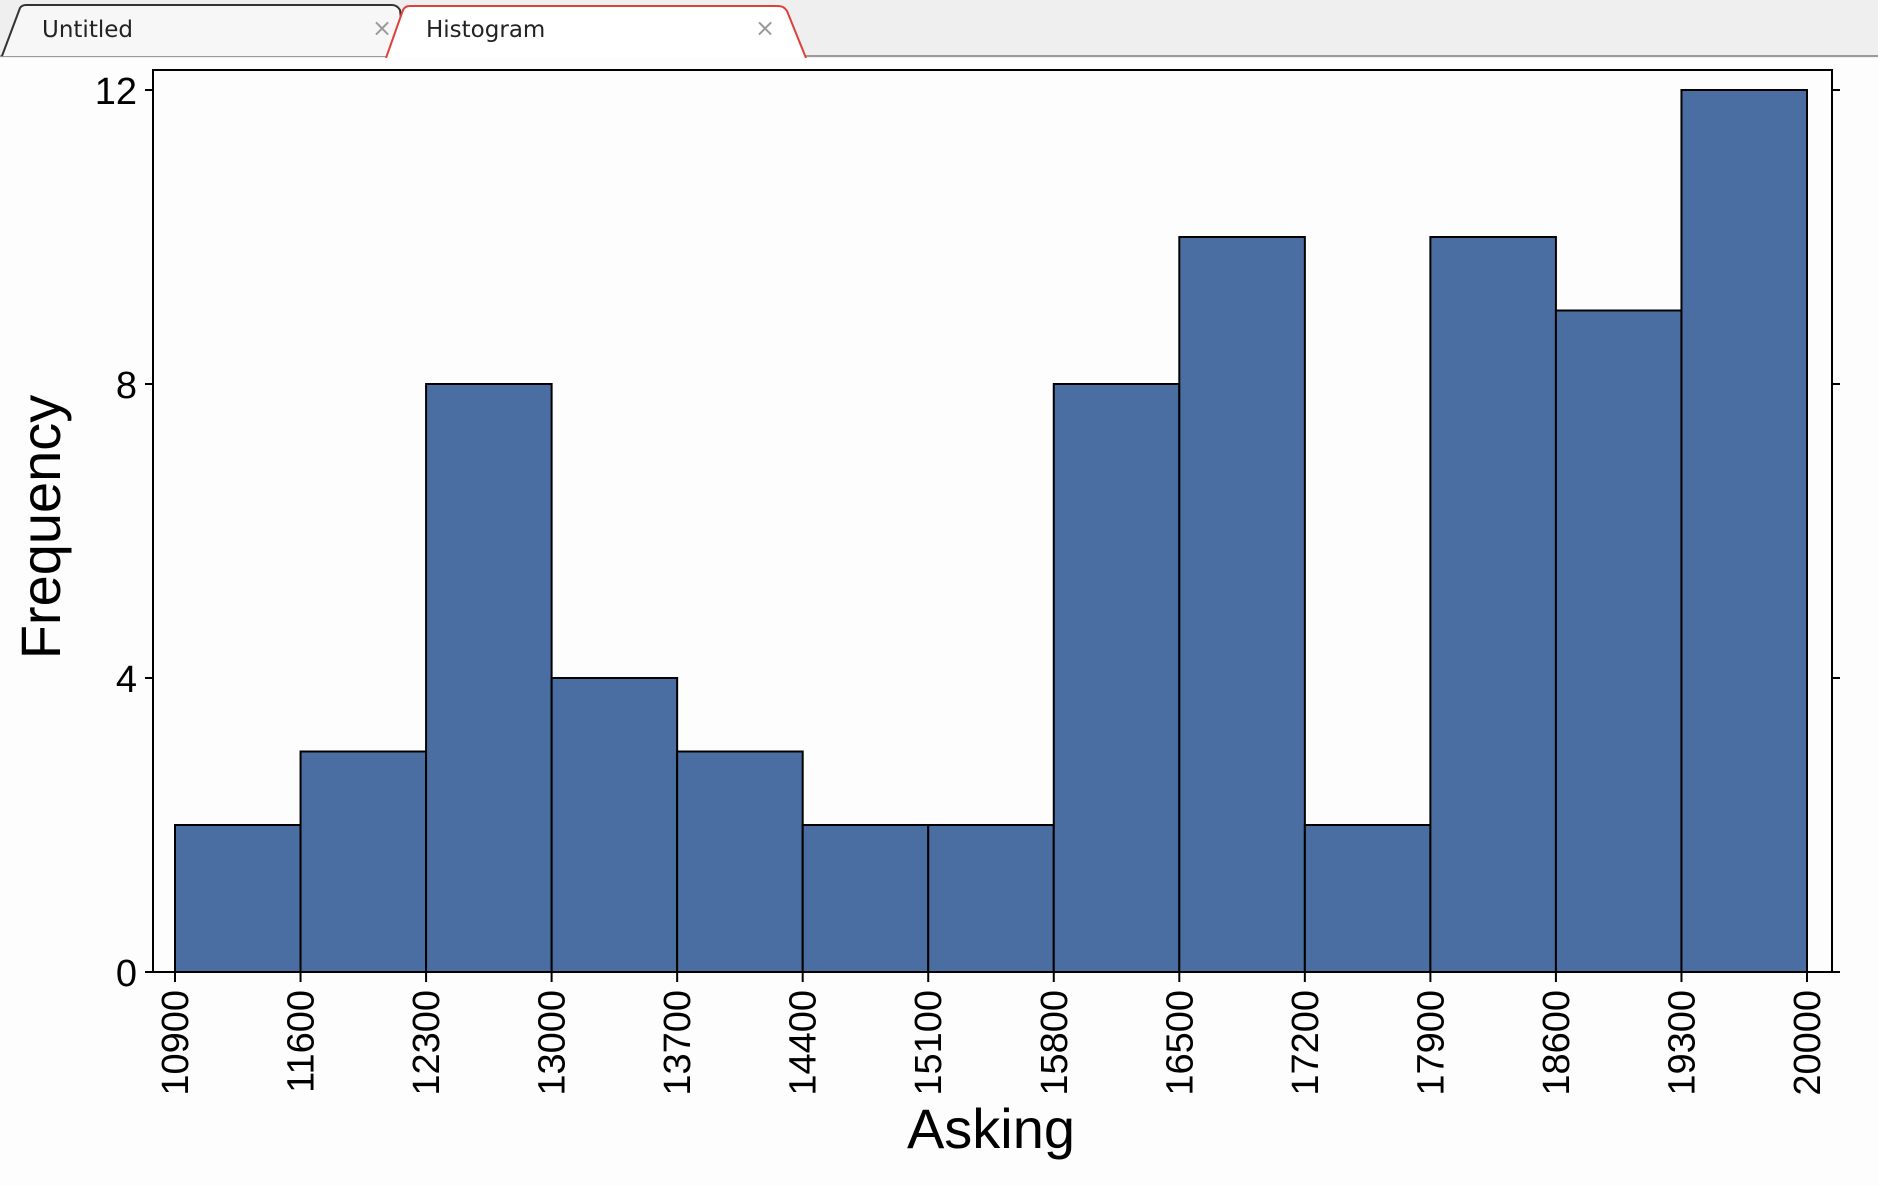 This screenshot has height=1186, width=1878. Describe the element at coordinates (302, 1041) in the screenshot. I see `x-tick-label: 11600` at that location.